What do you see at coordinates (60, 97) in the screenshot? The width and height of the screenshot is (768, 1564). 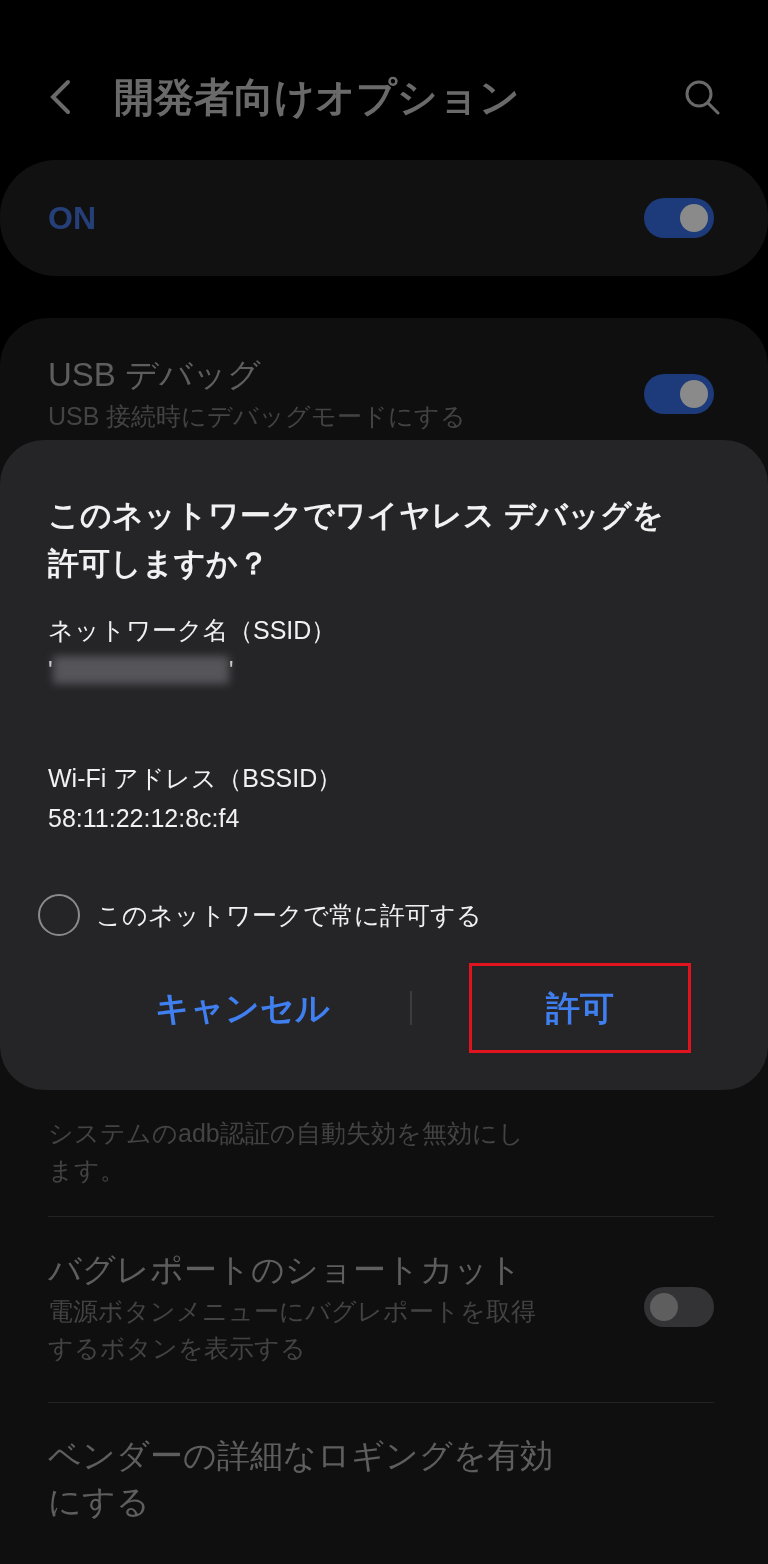 I see `back-icon` at bounding box center [60, 97].